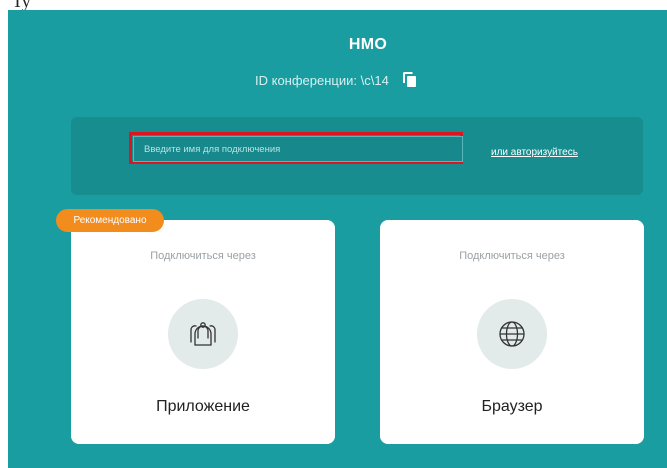 Image resolution: width=667 pixels, height=468 pixels. I want to click on group-icon, so click(203, 334).